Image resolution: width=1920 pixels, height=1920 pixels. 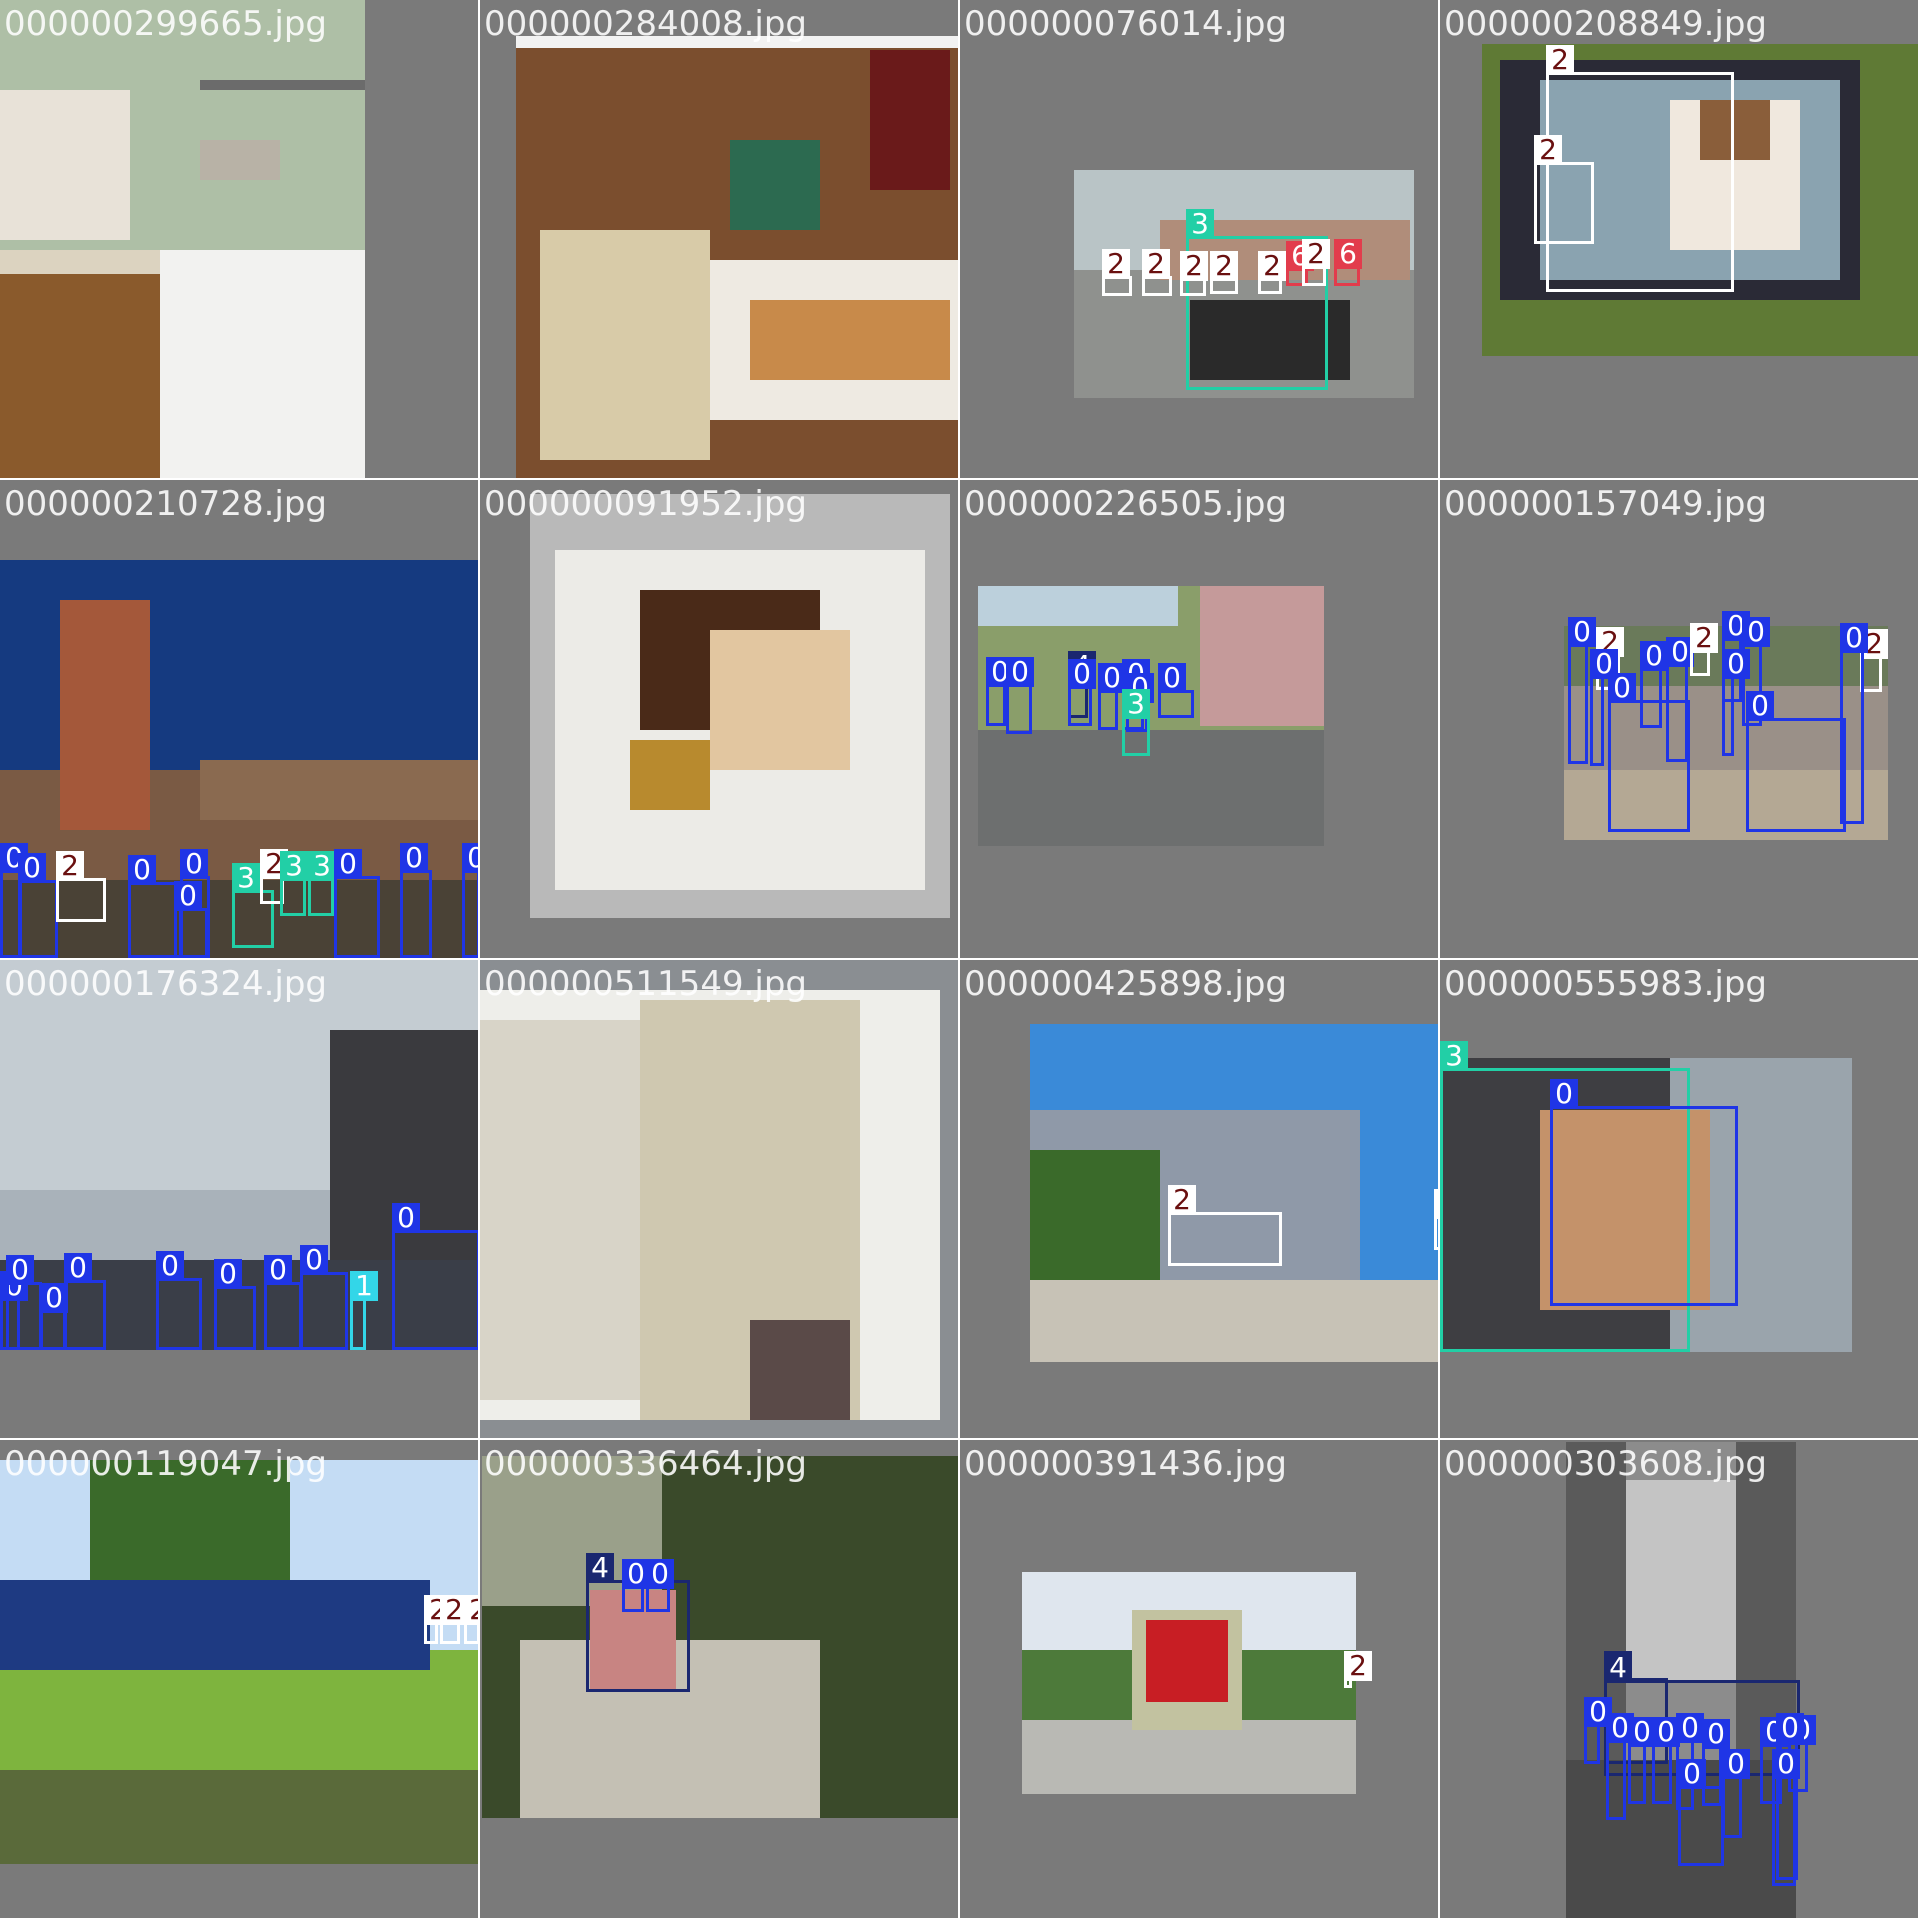 I want to click on filename-label: 000000176324.jpg, so click(x=165, y=984).